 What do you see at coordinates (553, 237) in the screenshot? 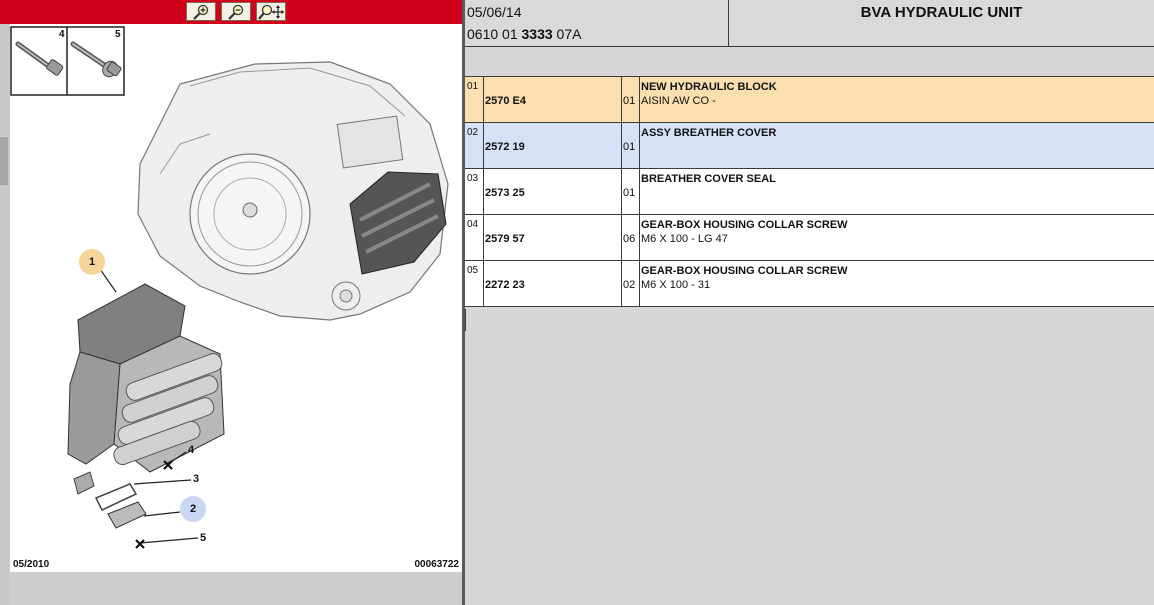
I see `part-reference: 2579 57` at bounding box center [553, 237].